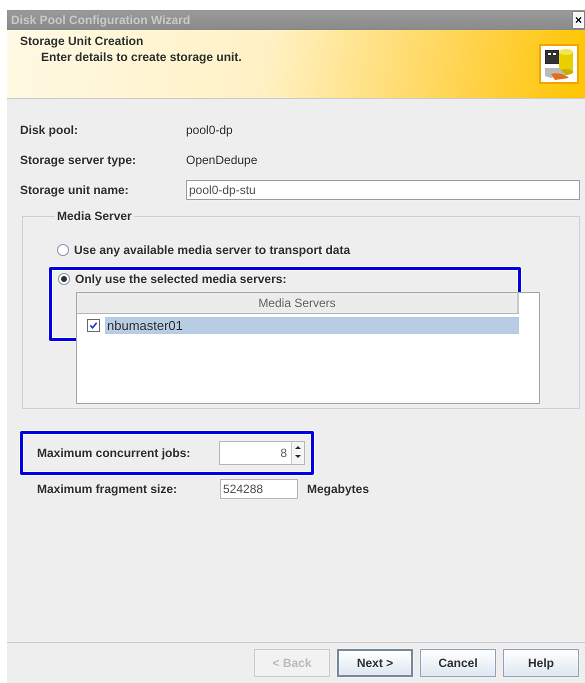  Describe the element at coordinates (141, 57) in the screenshot. I see `page-subtitle: Enter details to create storage unit.` at that location.